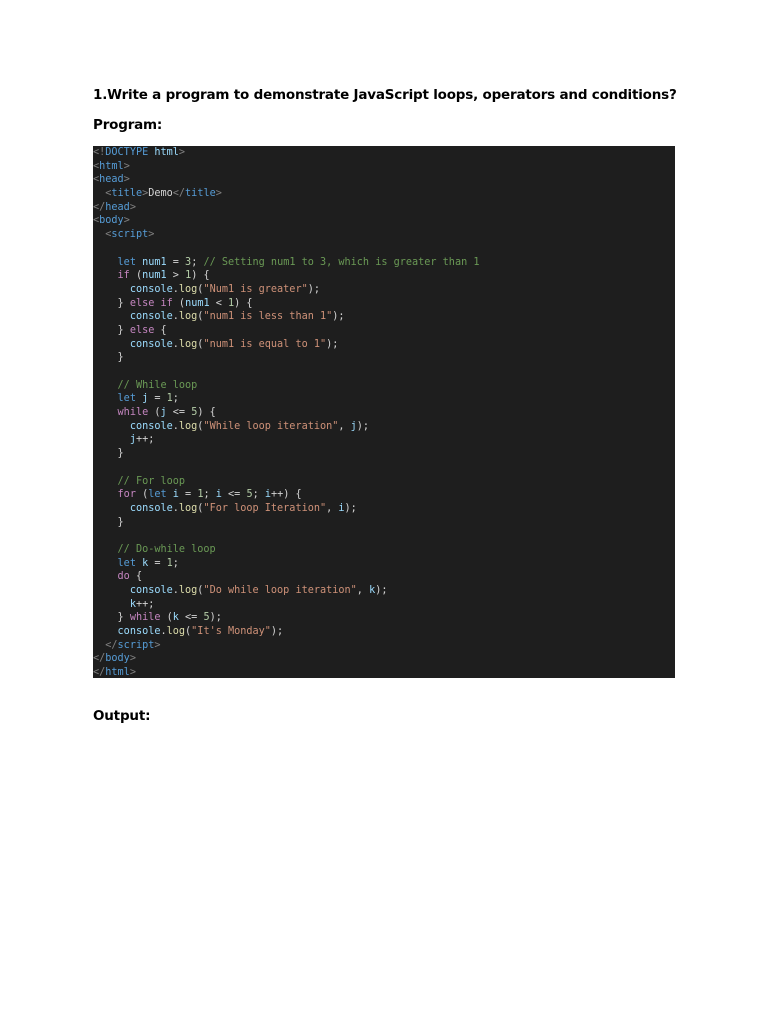 The height and width of the screenshot is (1024, 768). Describe the element at coordinates (384, 235) in the screenshot. I see `code-line: <script>` at that location.